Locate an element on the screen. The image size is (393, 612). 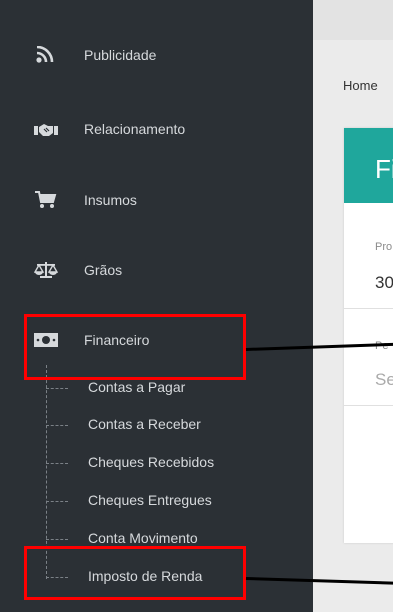
sidebar-item-label: Insumos is located at coordinates (110, 200).